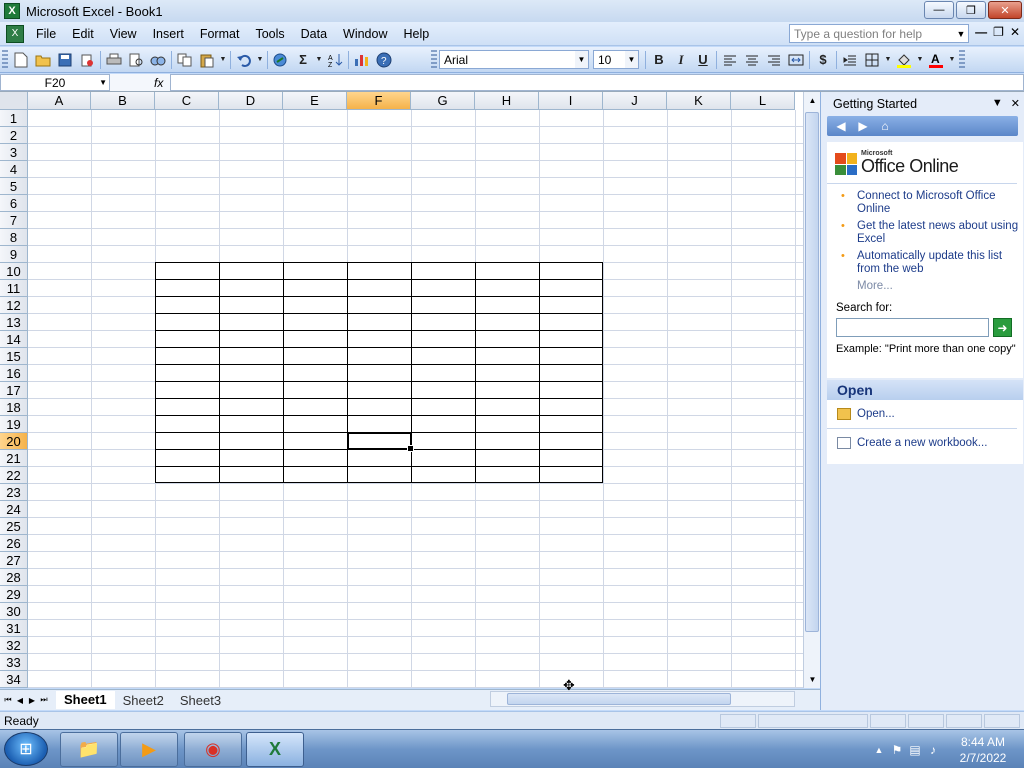 The height and width of the screenshot is (768, 1024). What do you see at coordinates (933, 750) in the screenshot?
I see `volume-icon: ♪` at bounding box center [933, 750].